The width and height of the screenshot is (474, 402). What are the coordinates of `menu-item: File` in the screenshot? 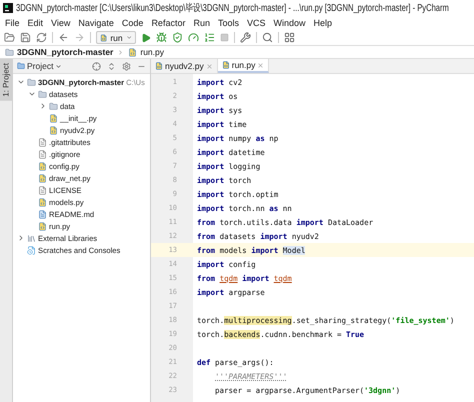 It's located at (12, 23).